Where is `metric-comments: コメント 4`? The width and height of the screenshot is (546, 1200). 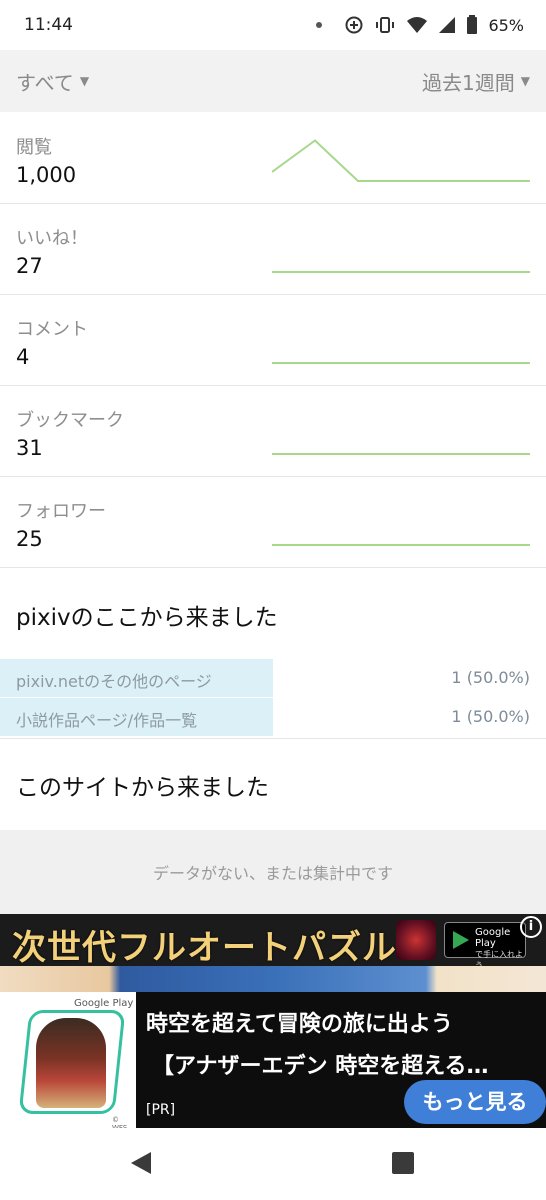
metric-comments: コメント 4 is located at coordinates (273, 340).